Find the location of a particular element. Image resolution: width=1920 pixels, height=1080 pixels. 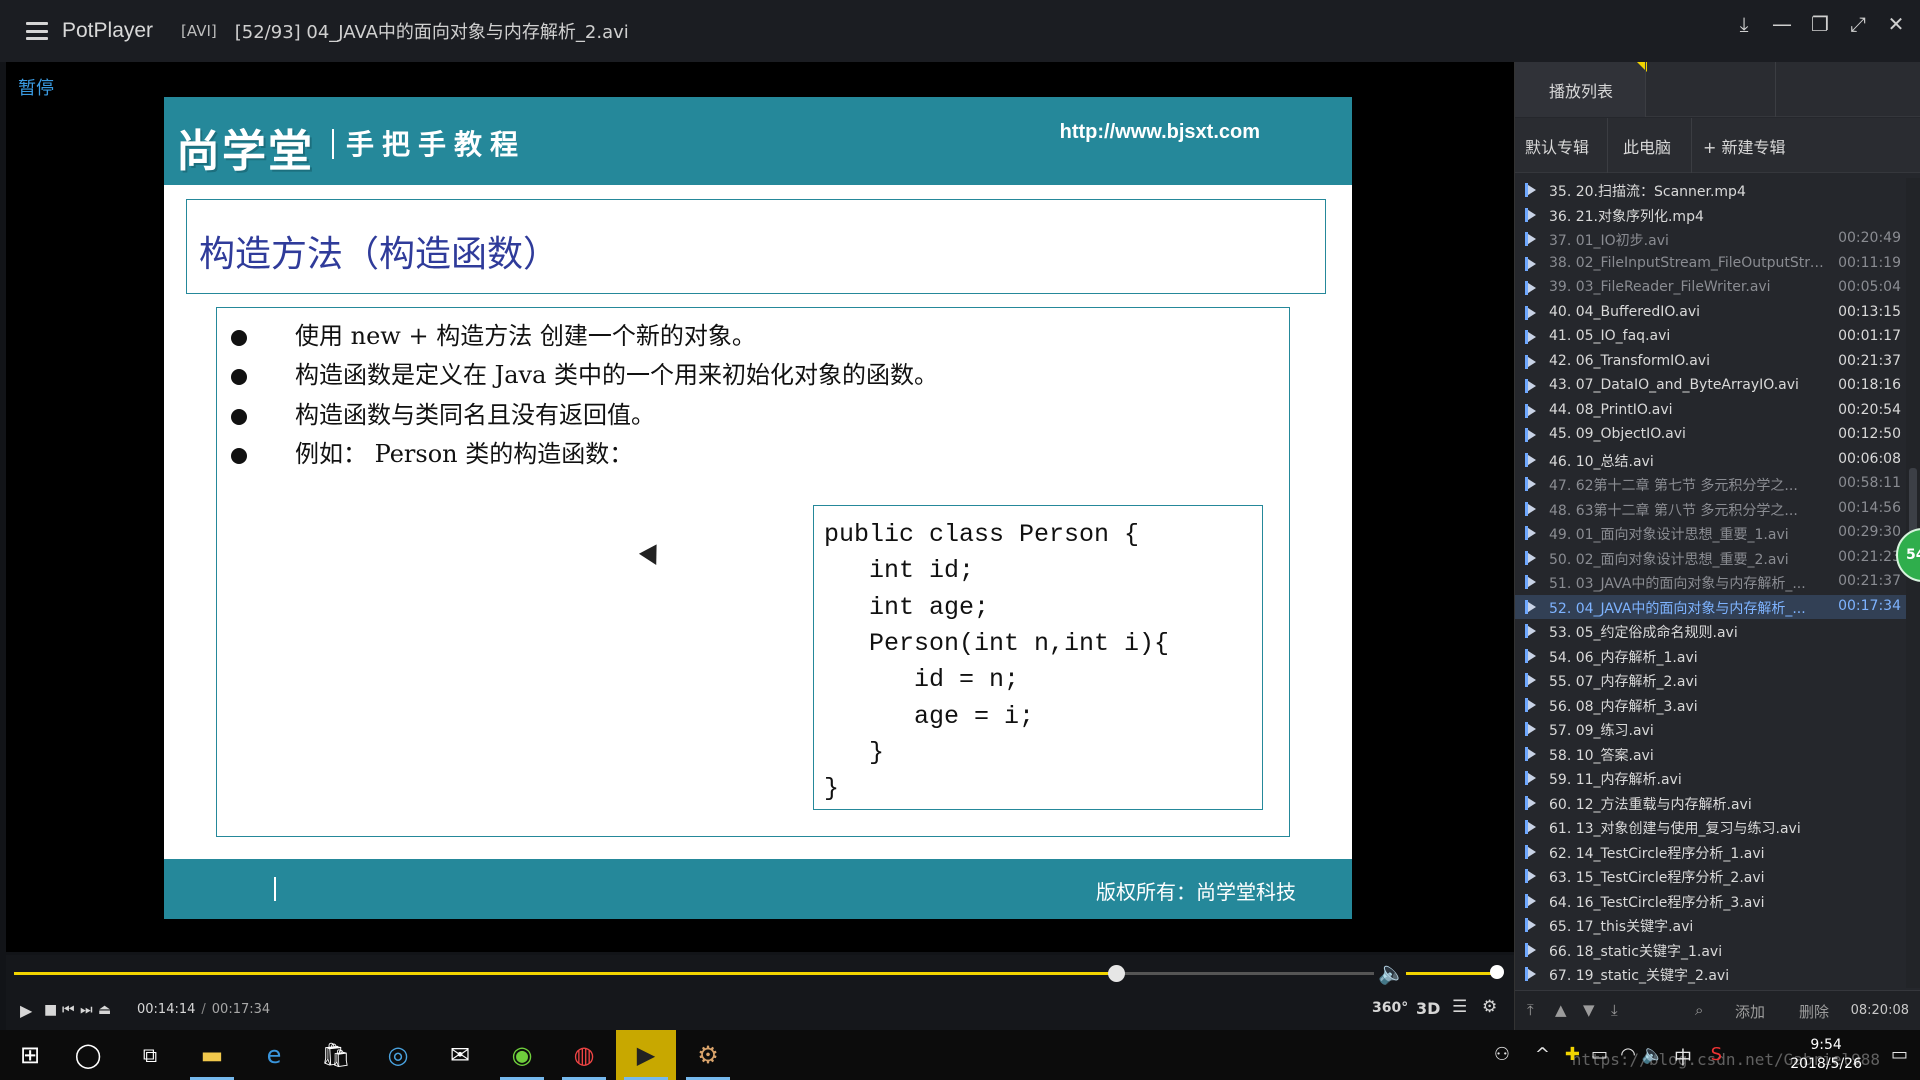

playlist-item: 59. 11_内存解析.avi is located at coordinates (1711, 778).